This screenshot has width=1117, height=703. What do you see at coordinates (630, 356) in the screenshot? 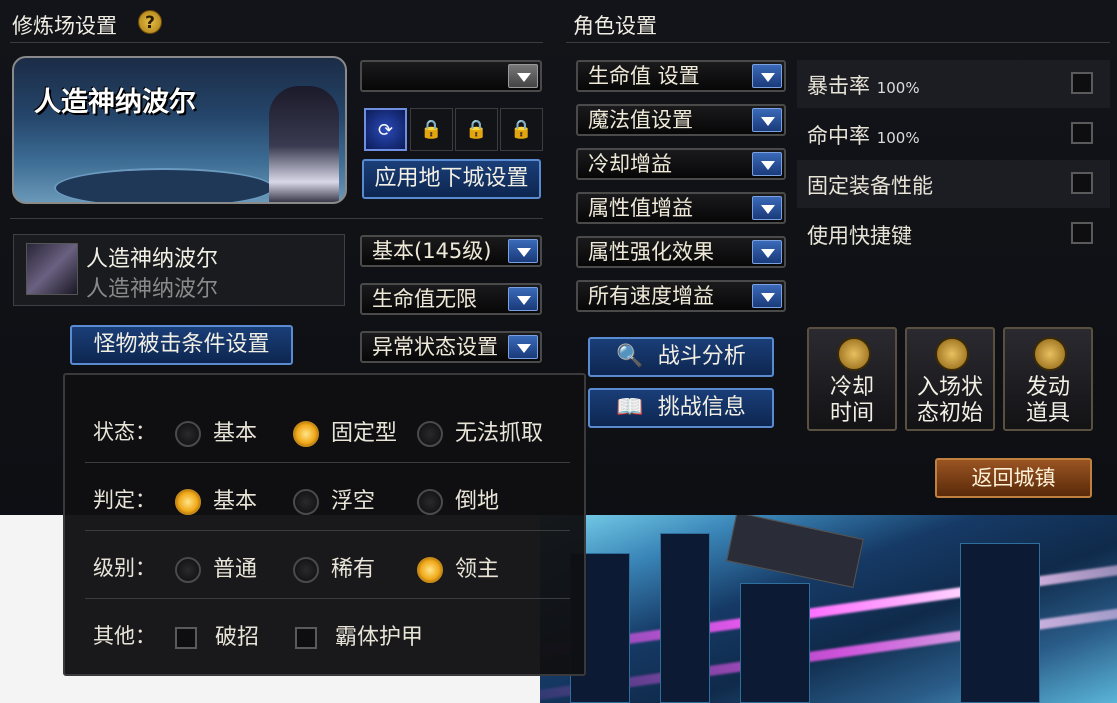
I see `search-icon: 🔍` at bounding box center [630, 356].